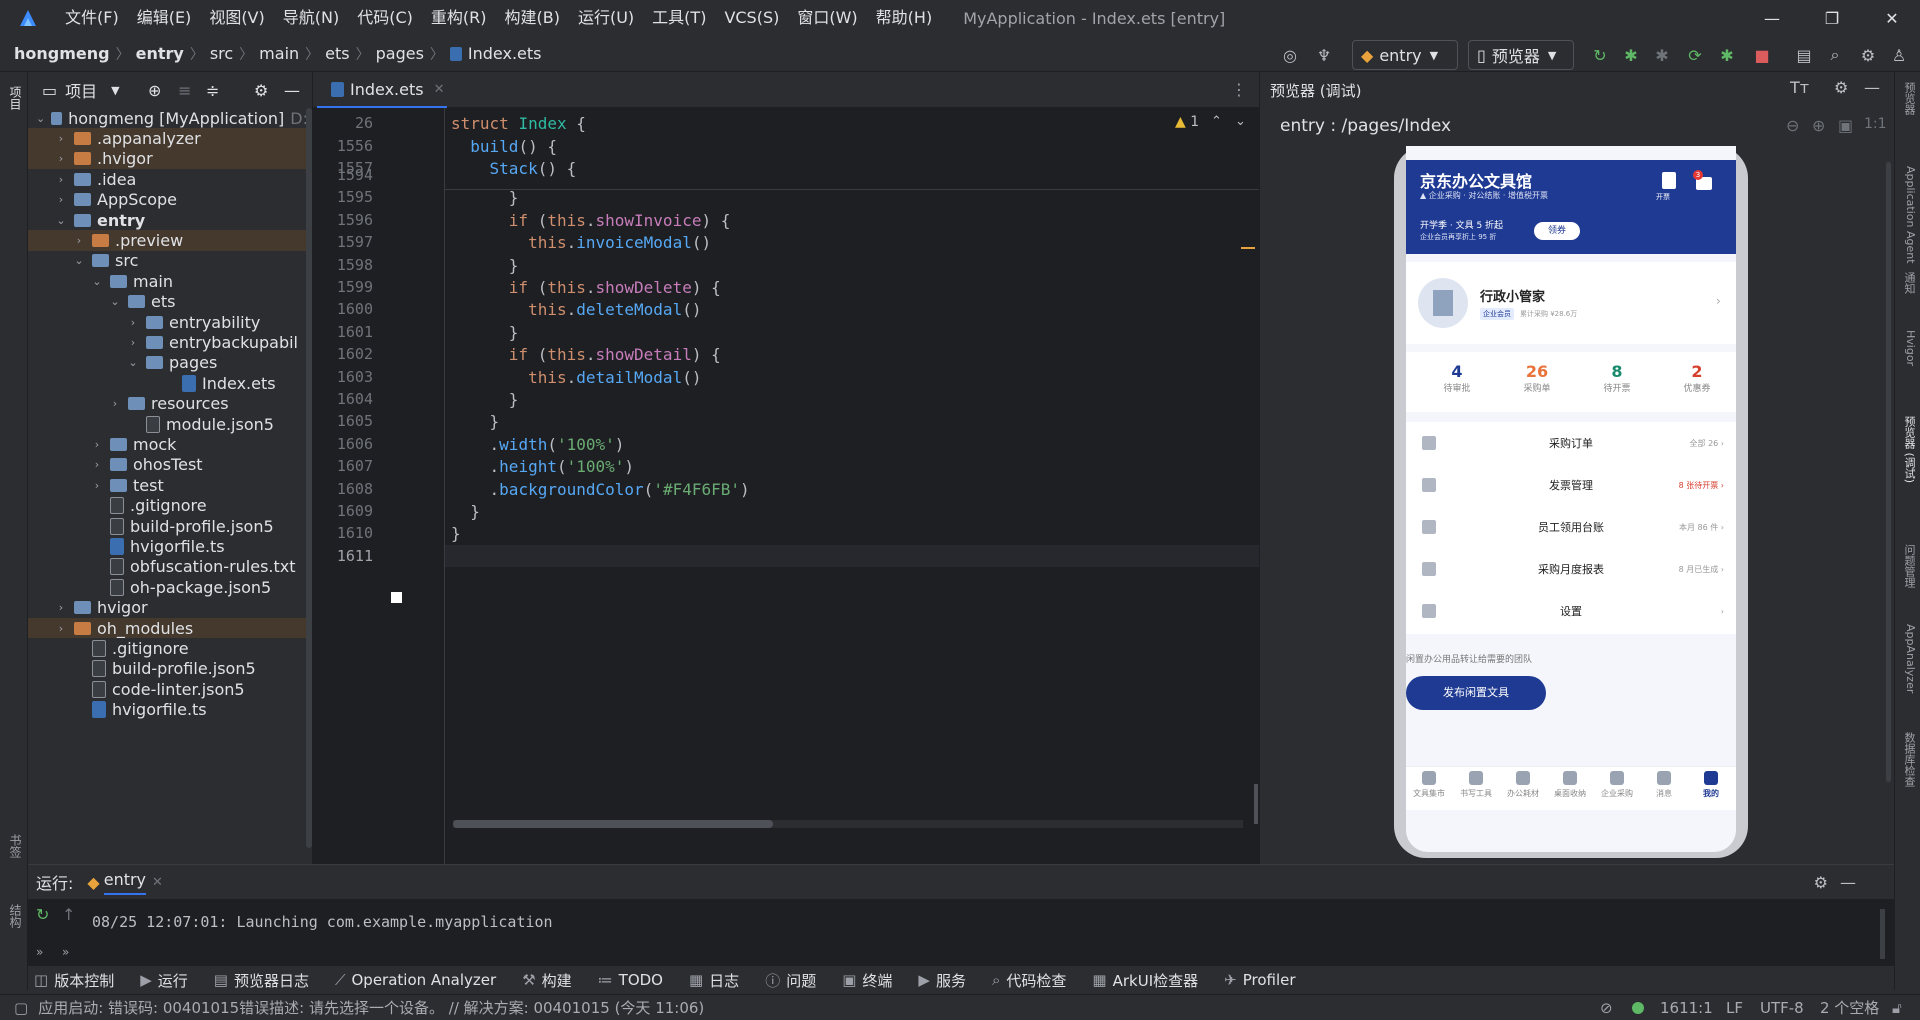 The height and width of the screenshot is (1020, 1920). I want to click on breadcrumb-item: pages, so click(400, 54).